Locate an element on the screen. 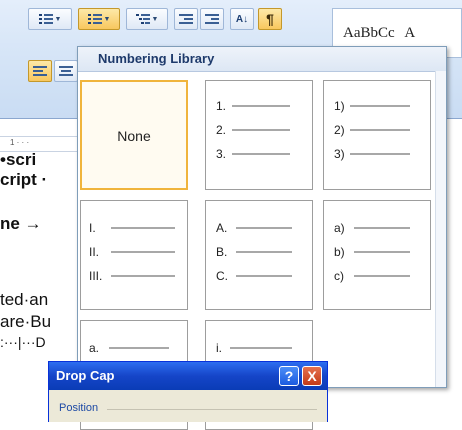 This screenshot has height=430, width=462. marker: c) is located at coordinates (339, 276).